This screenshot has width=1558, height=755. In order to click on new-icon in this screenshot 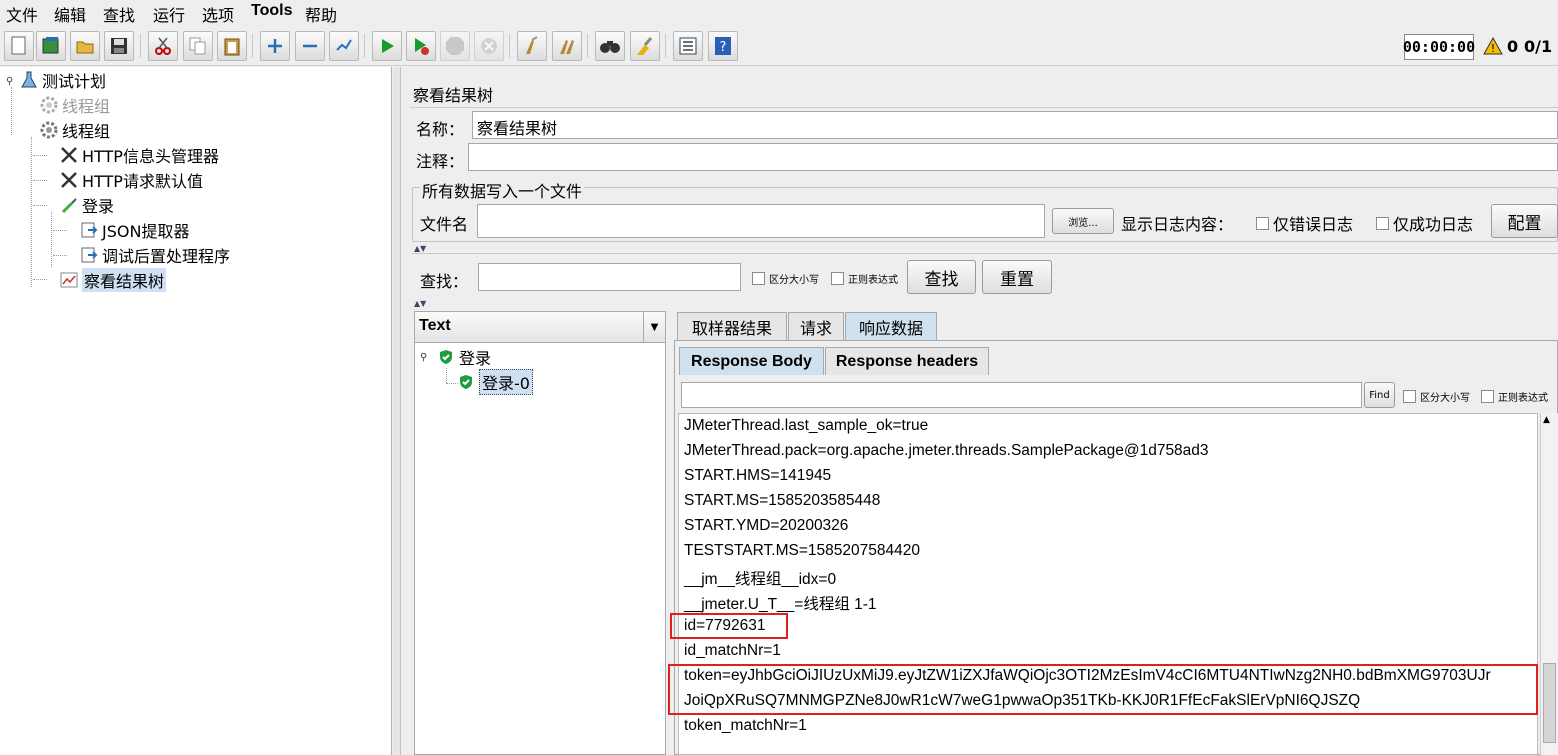, I will do `click(19, 46)`.